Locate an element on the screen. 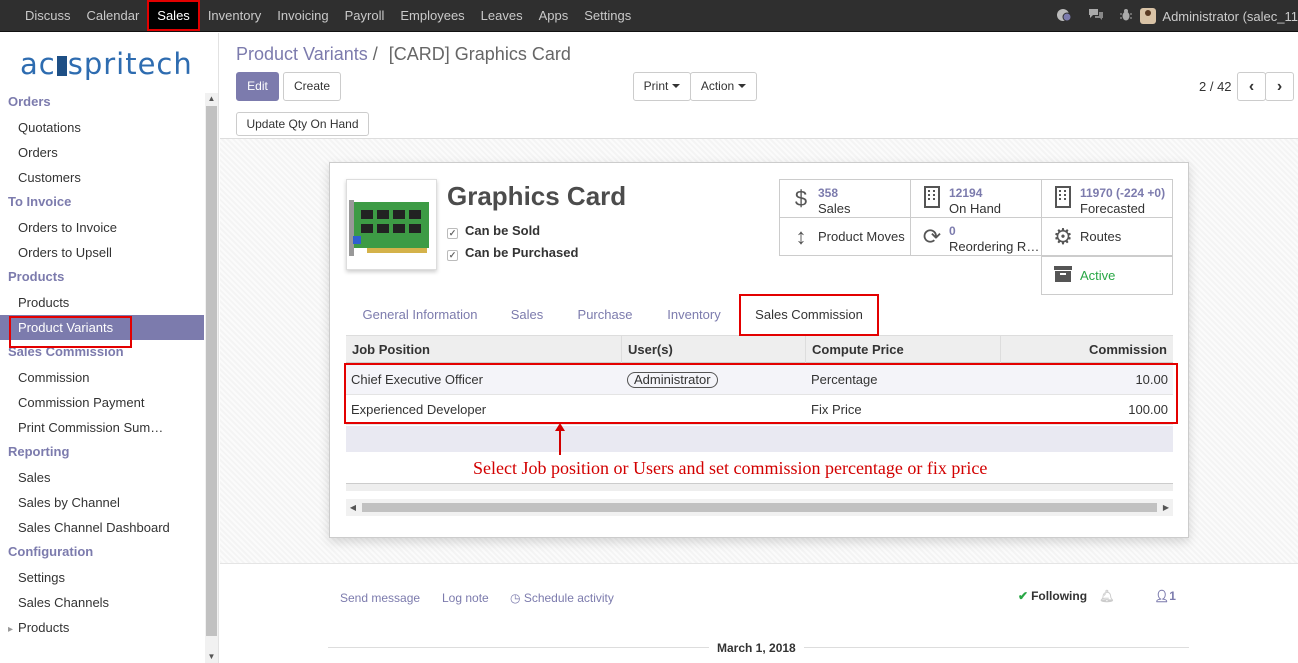 This screenshot has width=1298, height=663. col-users: User(s) is located at coordinates (714, 349).